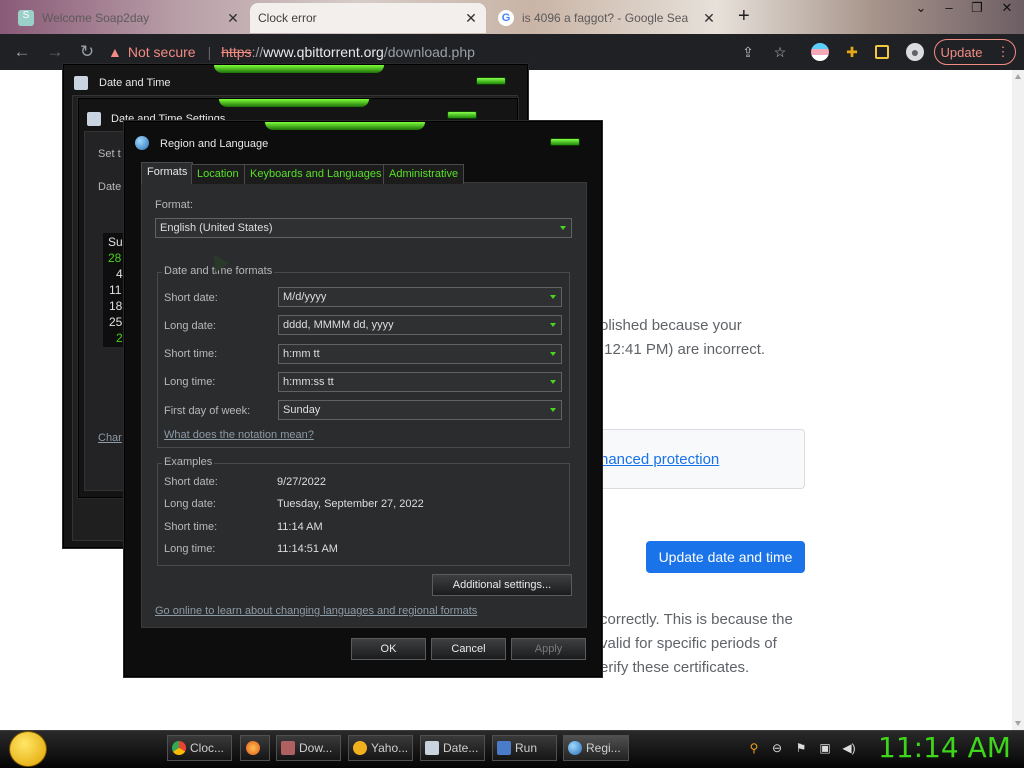 The image size is (1024, 768). I want to click on minimize-button: –, so click(949, 11).